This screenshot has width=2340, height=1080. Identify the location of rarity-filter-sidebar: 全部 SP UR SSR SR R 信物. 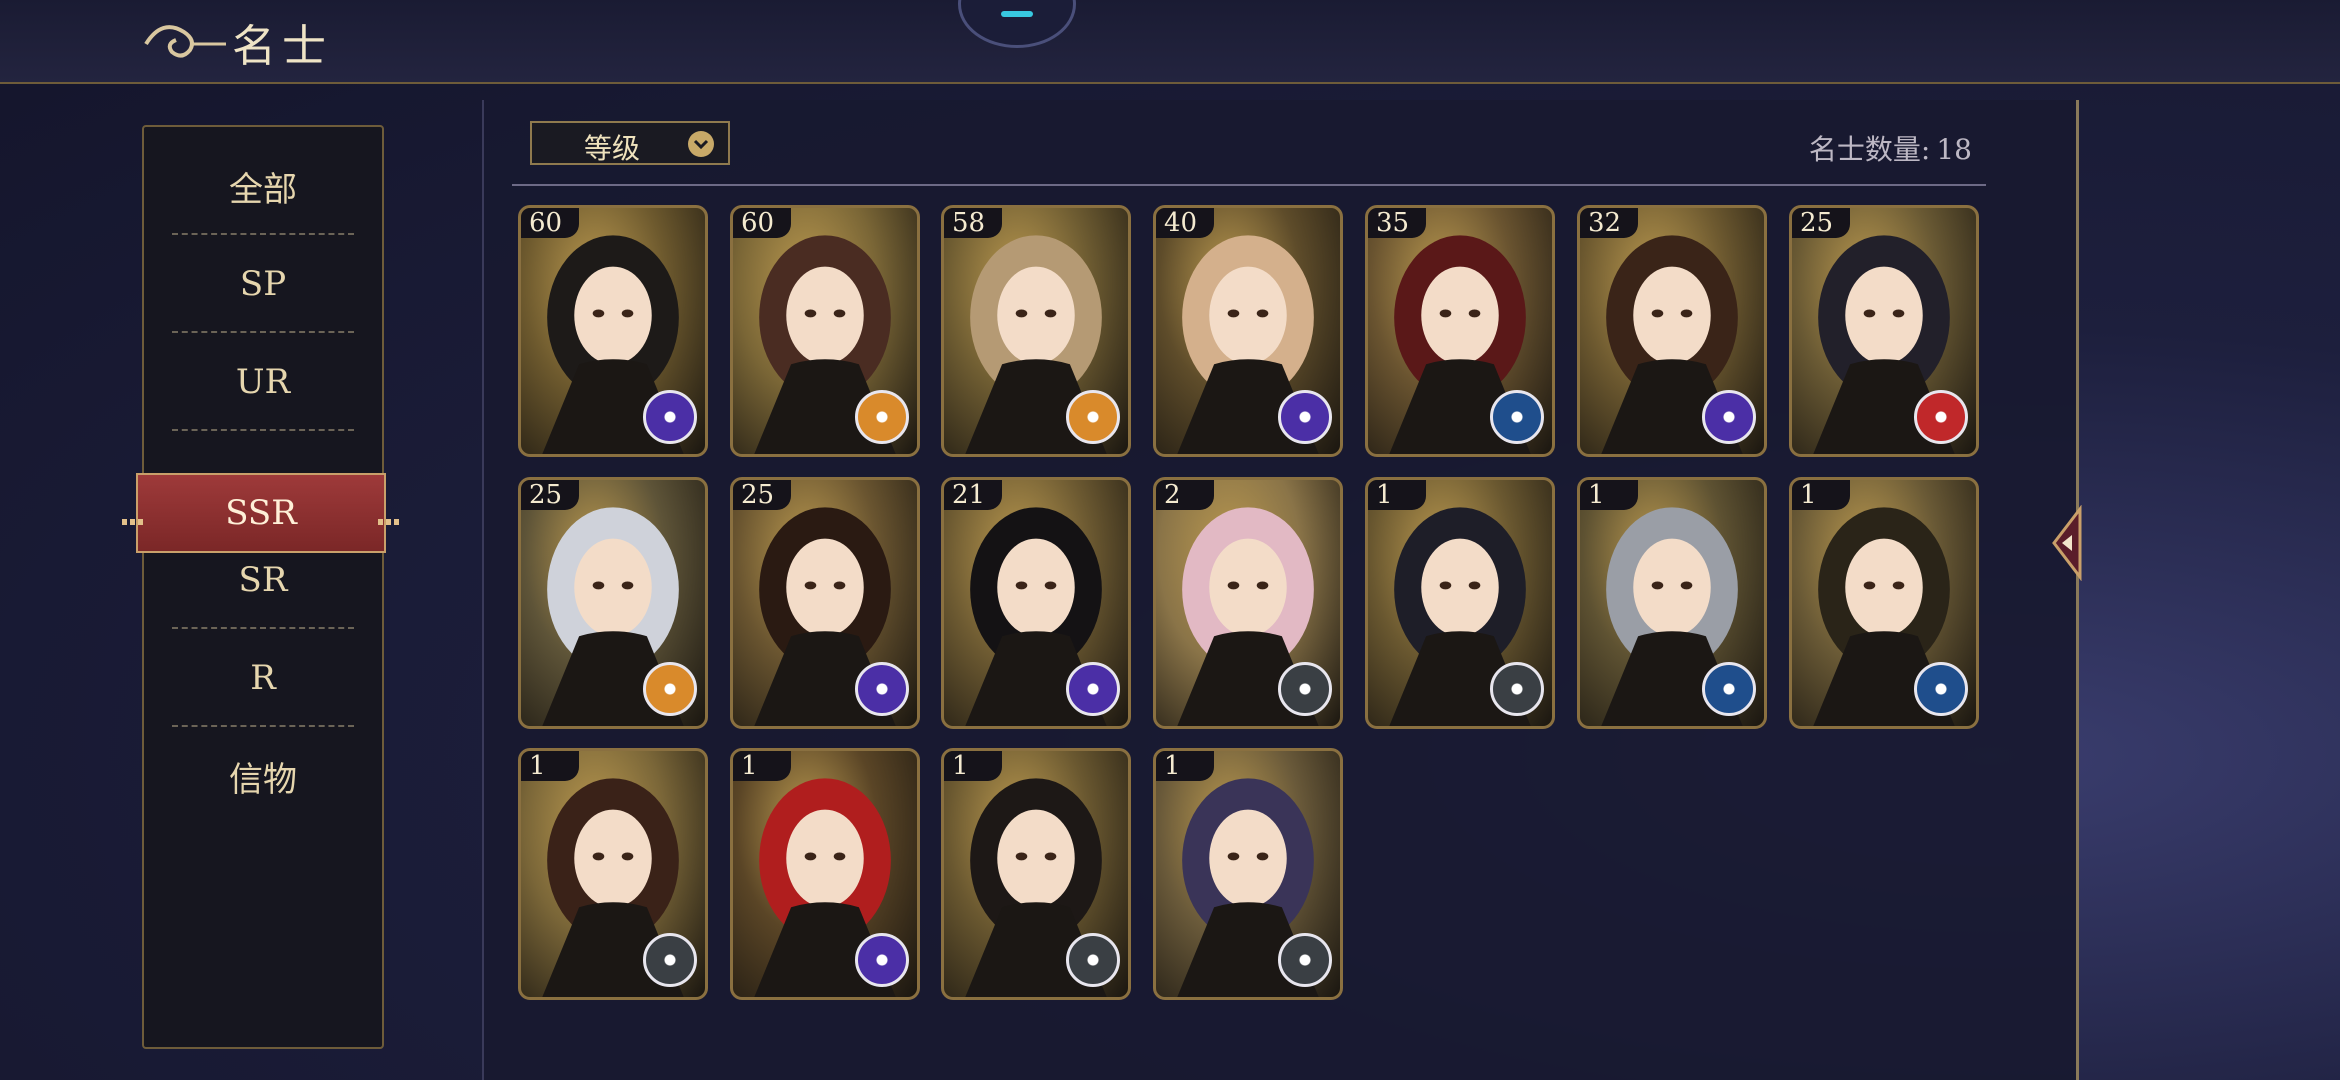
(261, 587).